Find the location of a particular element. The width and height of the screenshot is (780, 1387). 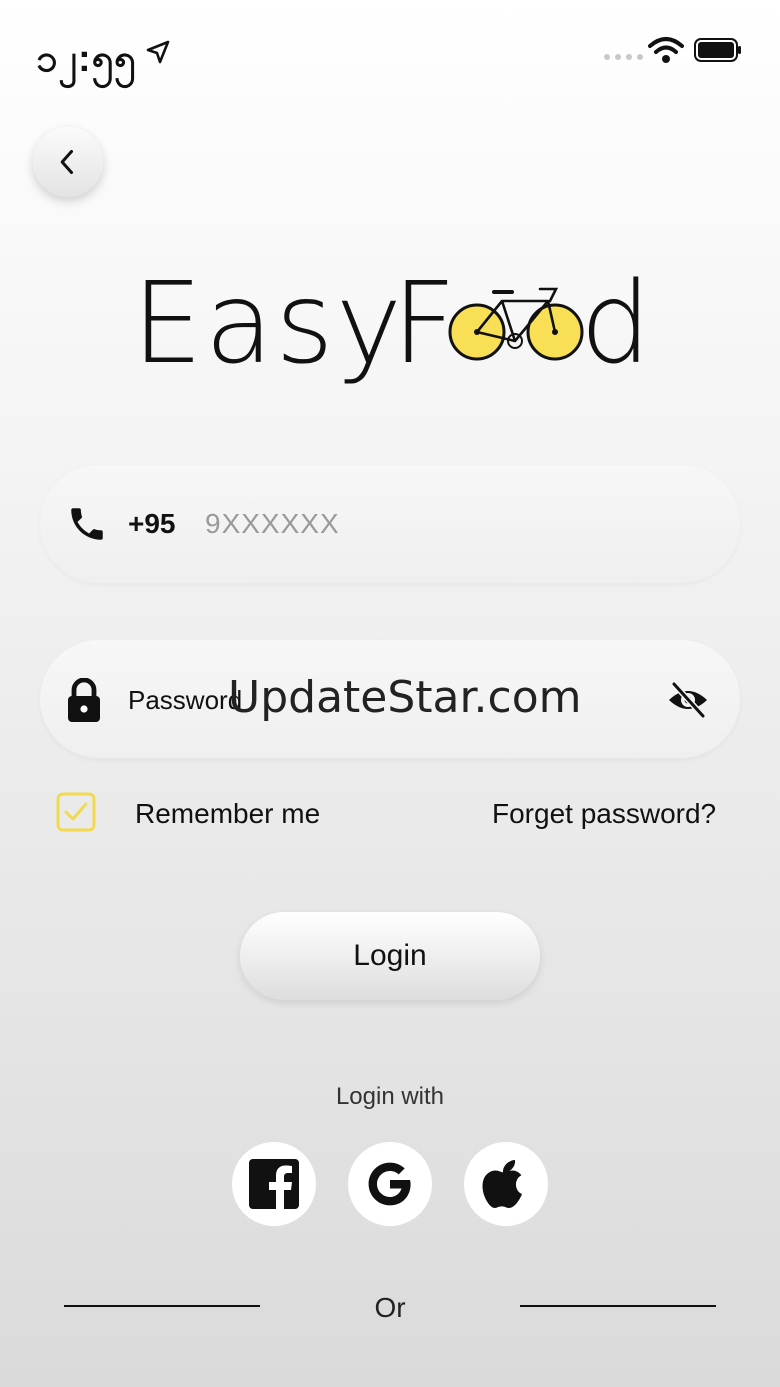

google-icon is located at coordinates (389, 1184).